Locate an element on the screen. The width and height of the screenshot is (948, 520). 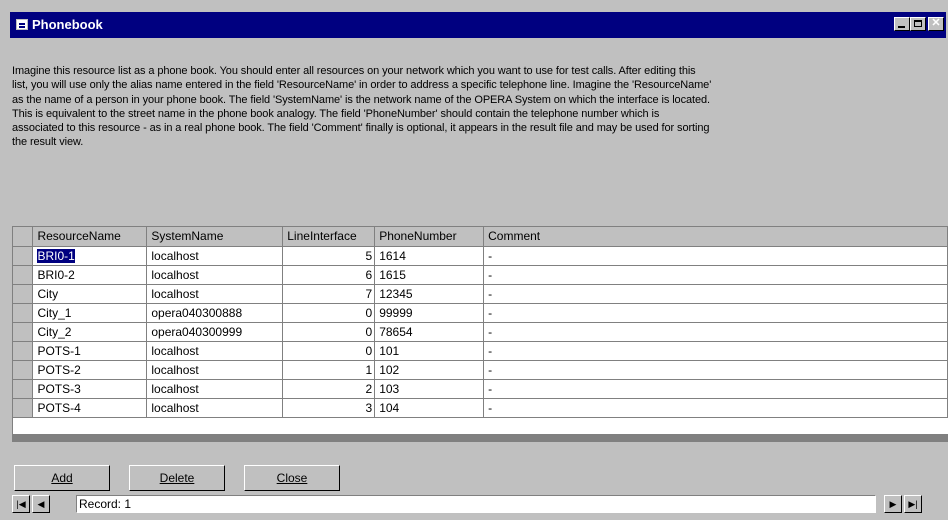
table-row: BRI0-2 localhost 6 1615 - is located at coordinates (480, 275).